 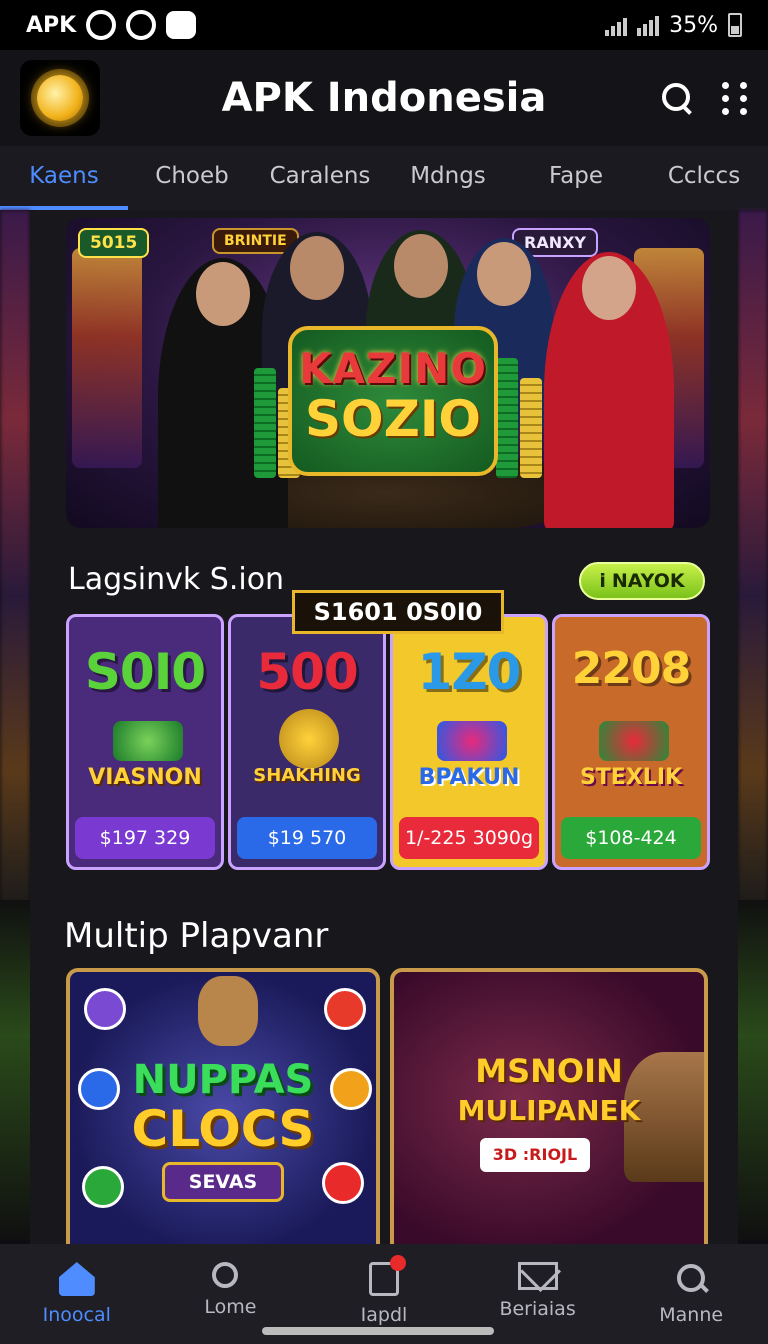 I want to click on app-title: APK Indonesia, so click(x=384, y=98).